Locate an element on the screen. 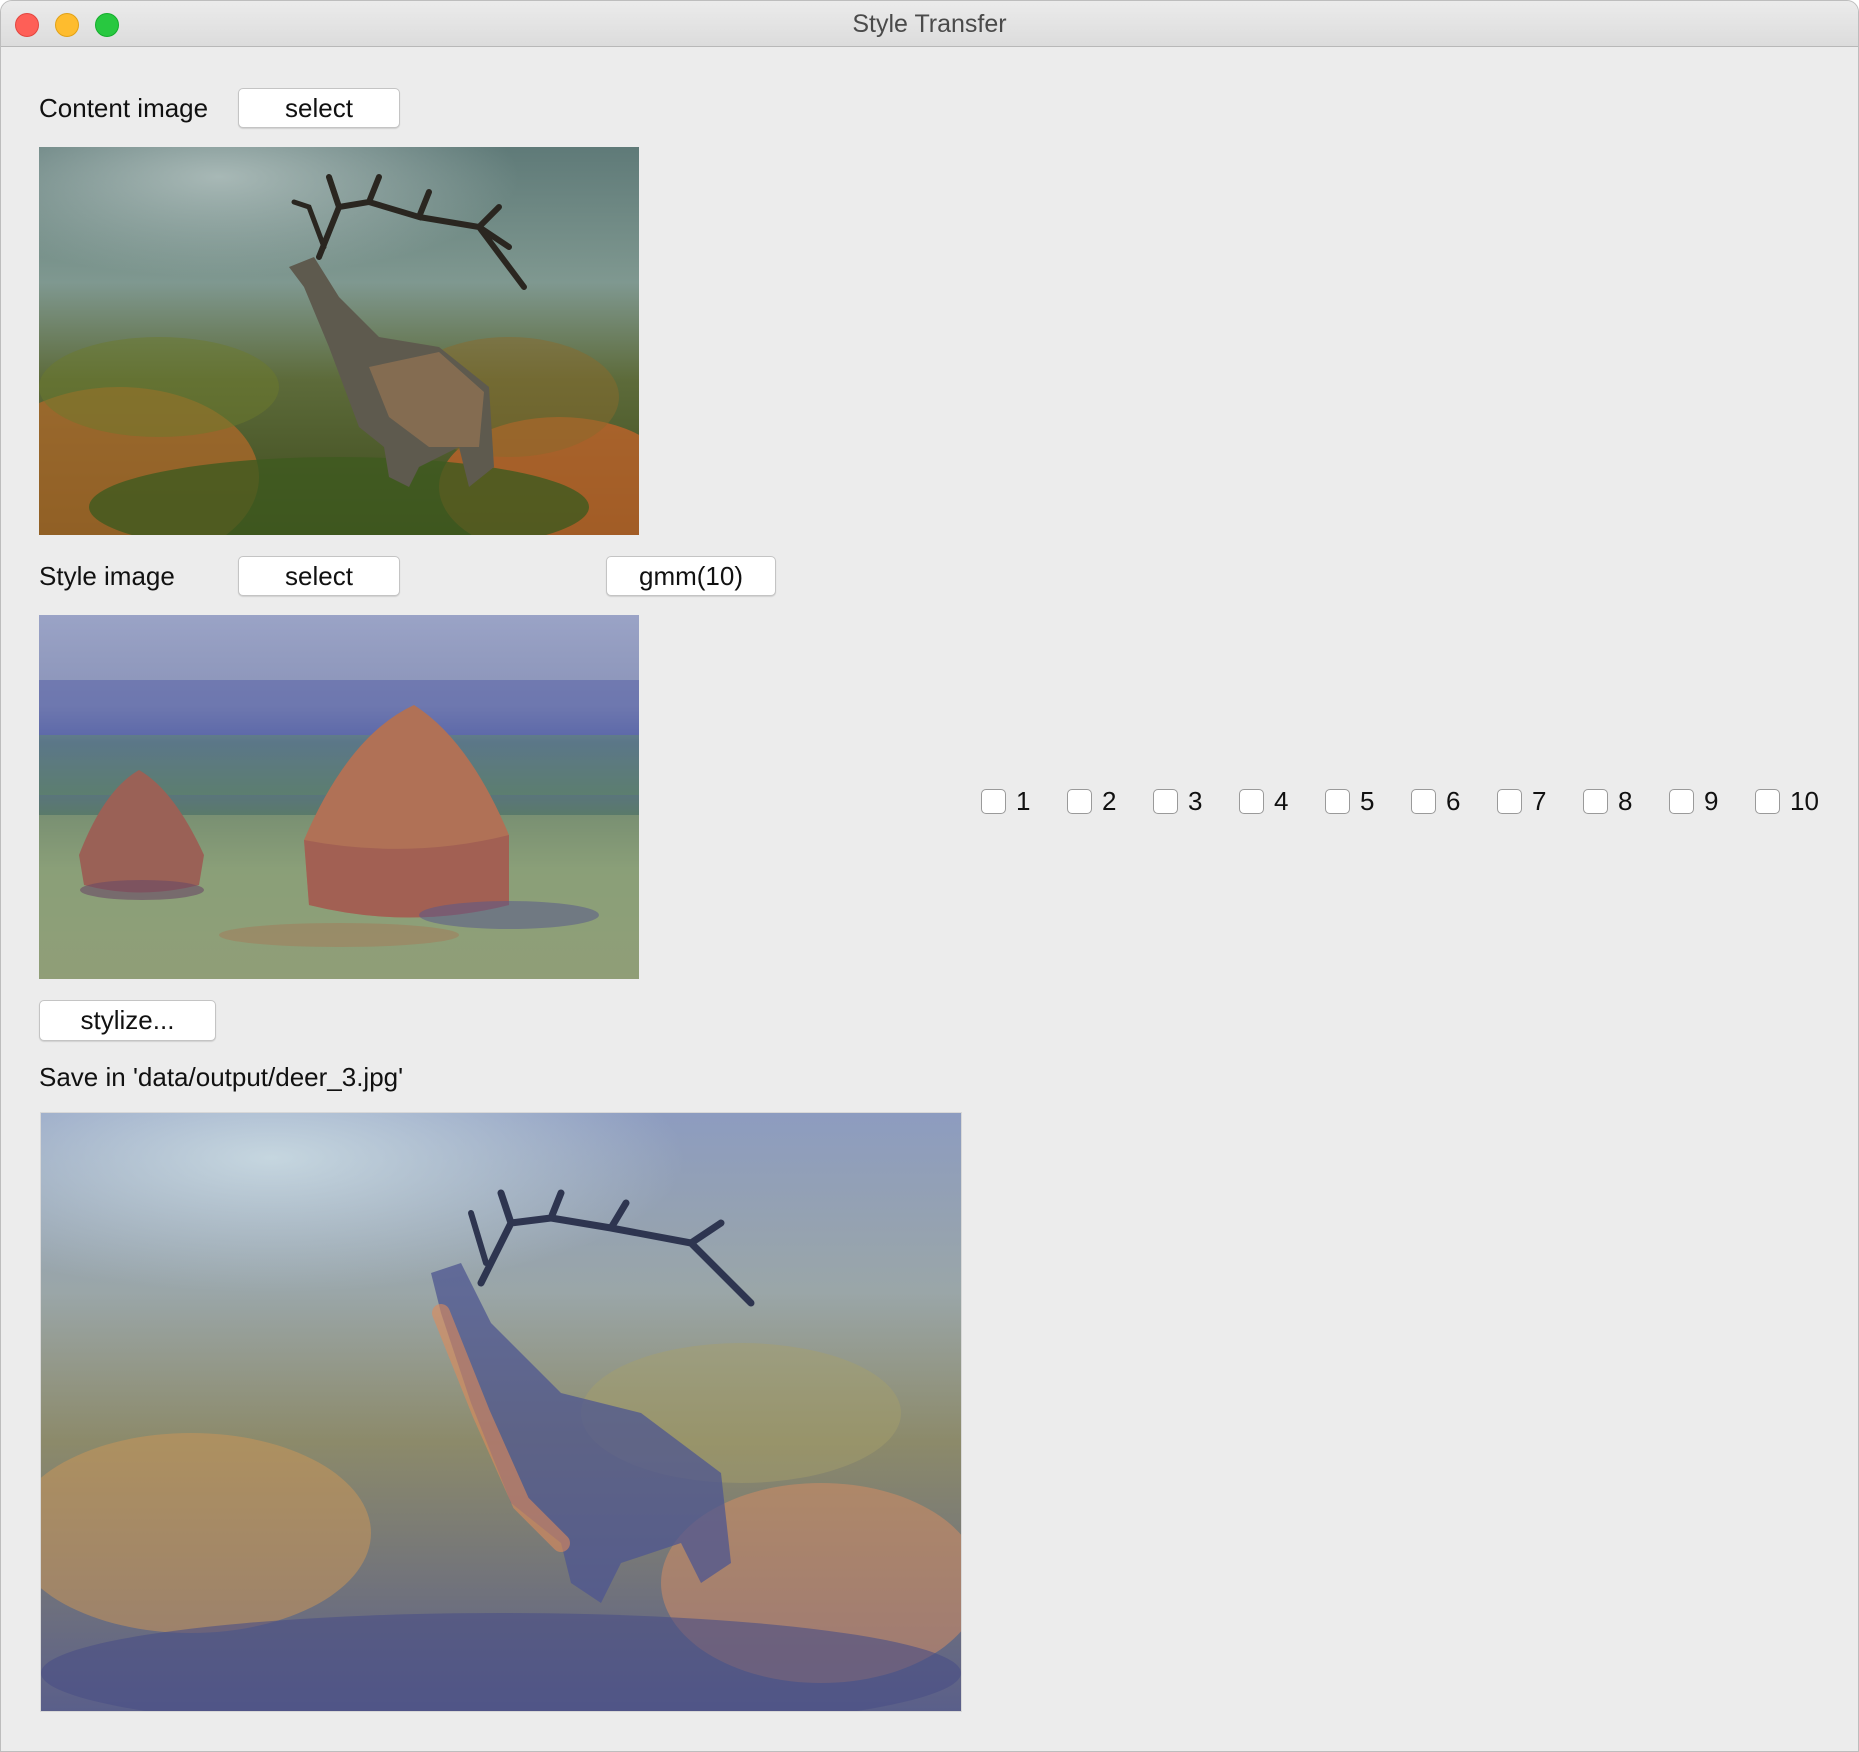 The image size is (1859, 1752). checkbox-1: 1 is located at coordinates (1005, 801).